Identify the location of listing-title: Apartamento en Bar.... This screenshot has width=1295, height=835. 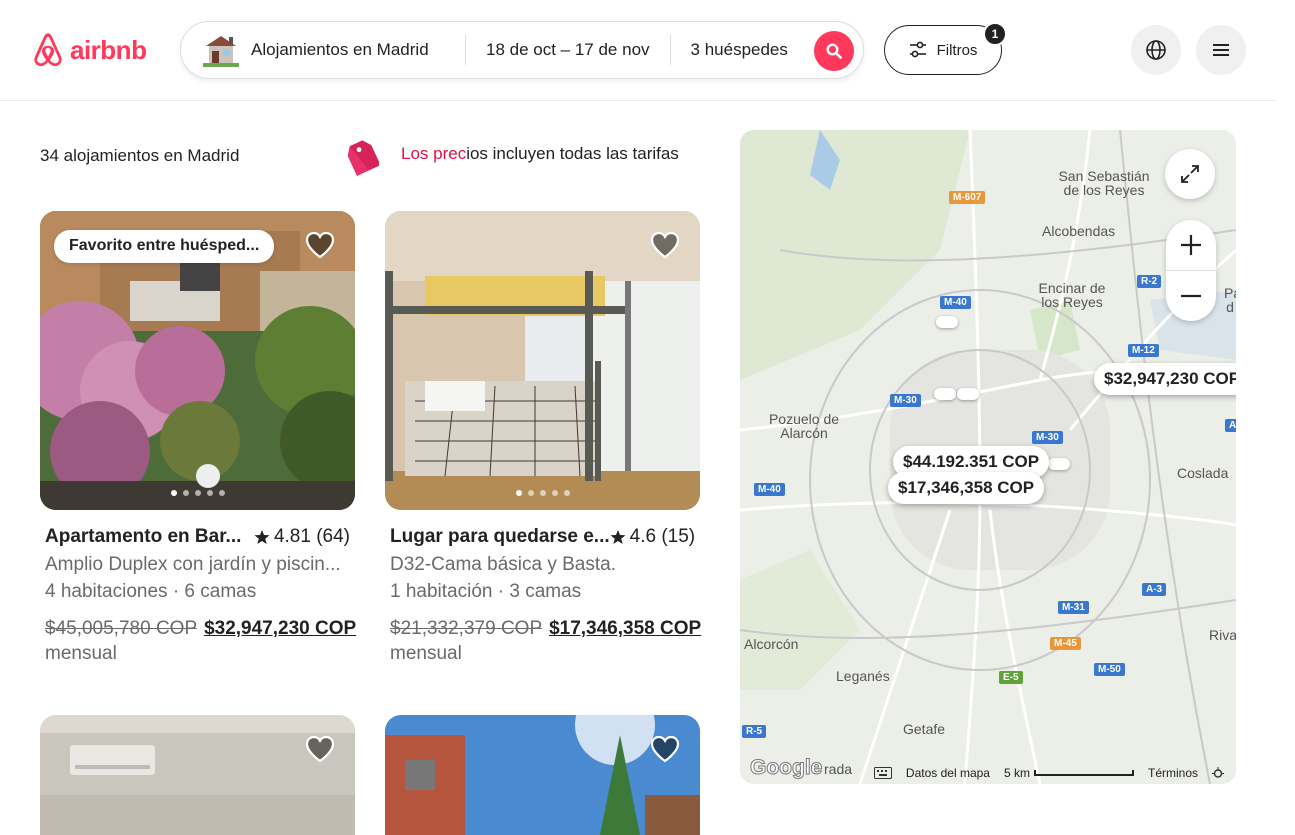
(143, 536).